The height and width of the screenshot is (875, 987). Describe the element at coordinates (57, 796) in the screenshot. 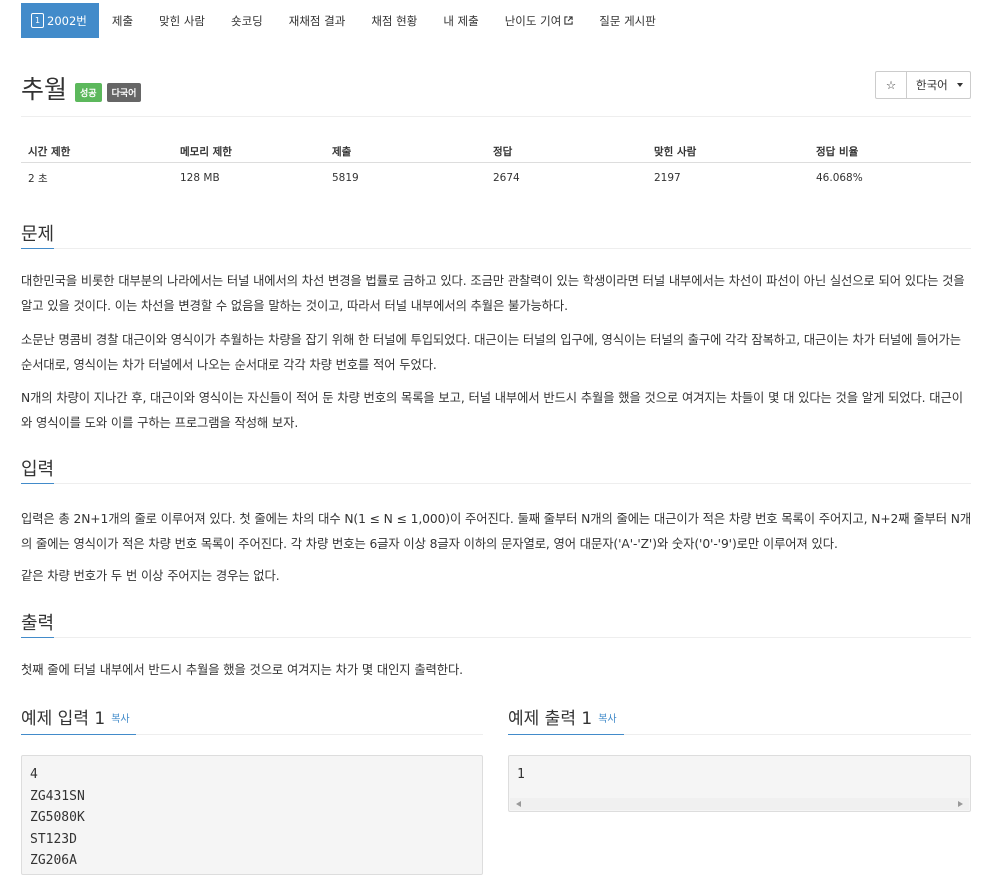

I see `sample-input-line: ZG431SN` at that location.